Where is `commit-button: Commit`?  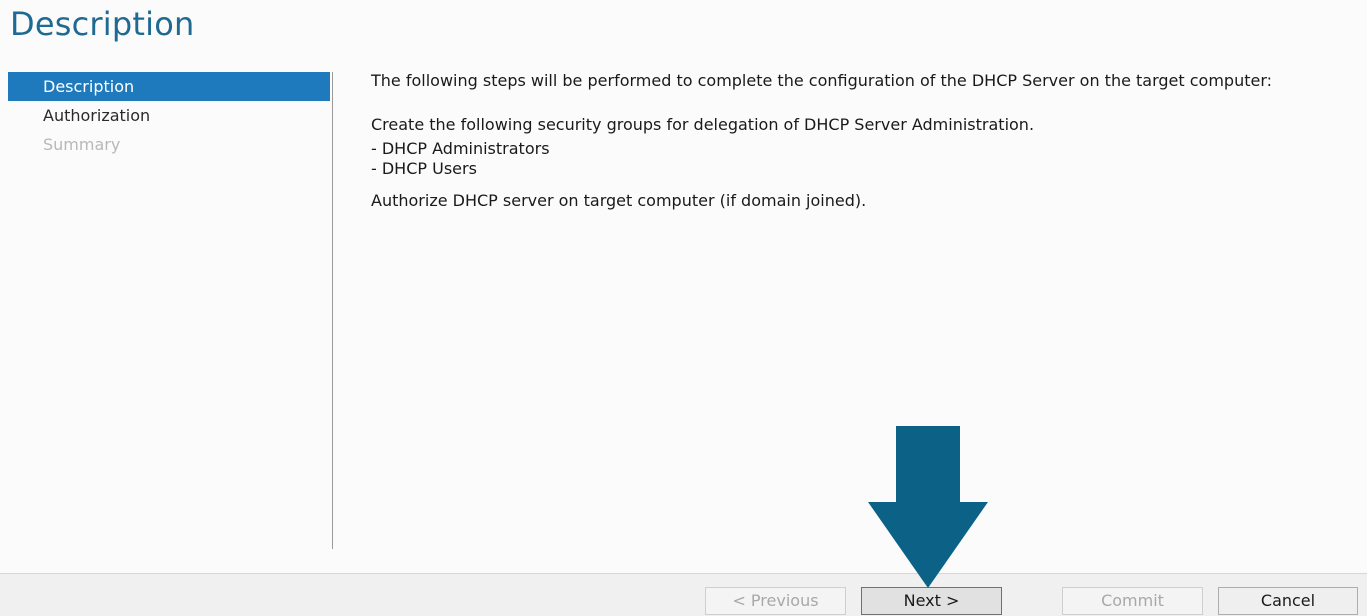 commit-button: Commit is located at coordinates (1132, 601).